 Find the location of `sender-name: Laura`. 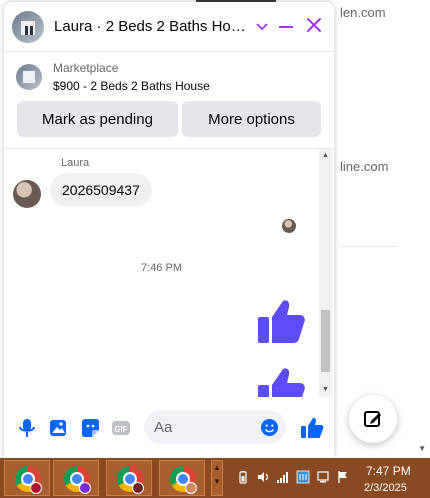

sender-name: Laura is located at coordinates (75, 163).